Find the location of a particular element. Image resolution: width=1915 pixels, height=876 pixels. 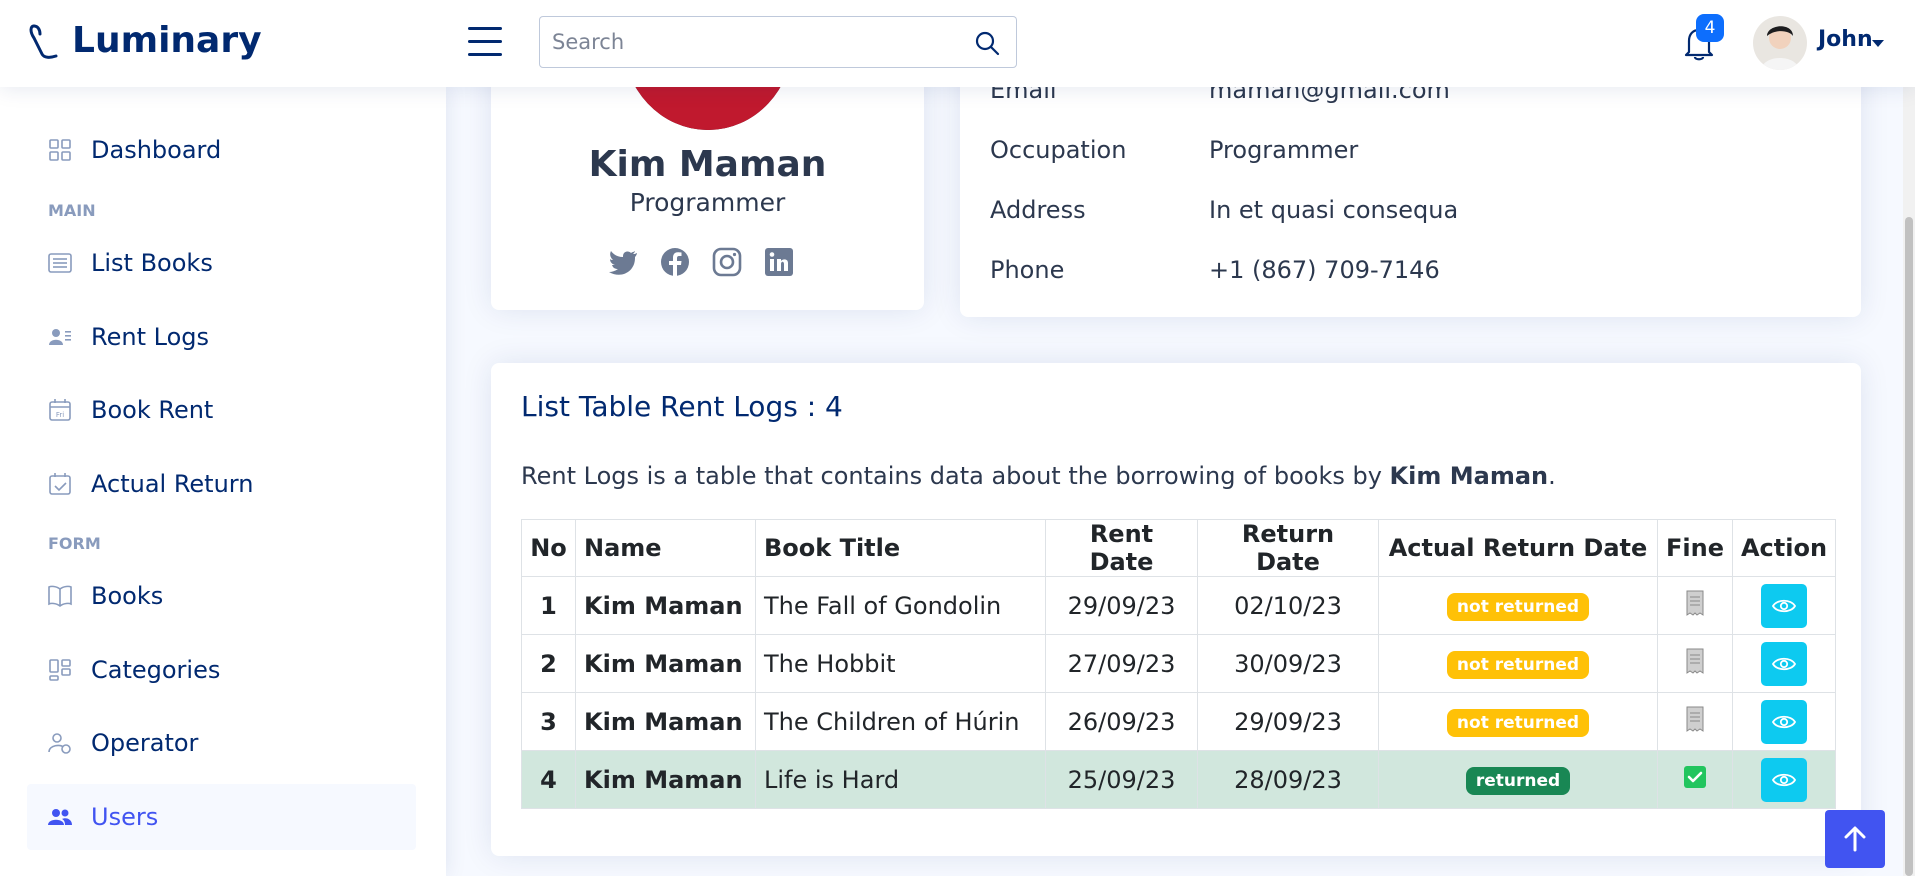

sidebar-item-label: Dashboard is located at coordinates (156, 150).